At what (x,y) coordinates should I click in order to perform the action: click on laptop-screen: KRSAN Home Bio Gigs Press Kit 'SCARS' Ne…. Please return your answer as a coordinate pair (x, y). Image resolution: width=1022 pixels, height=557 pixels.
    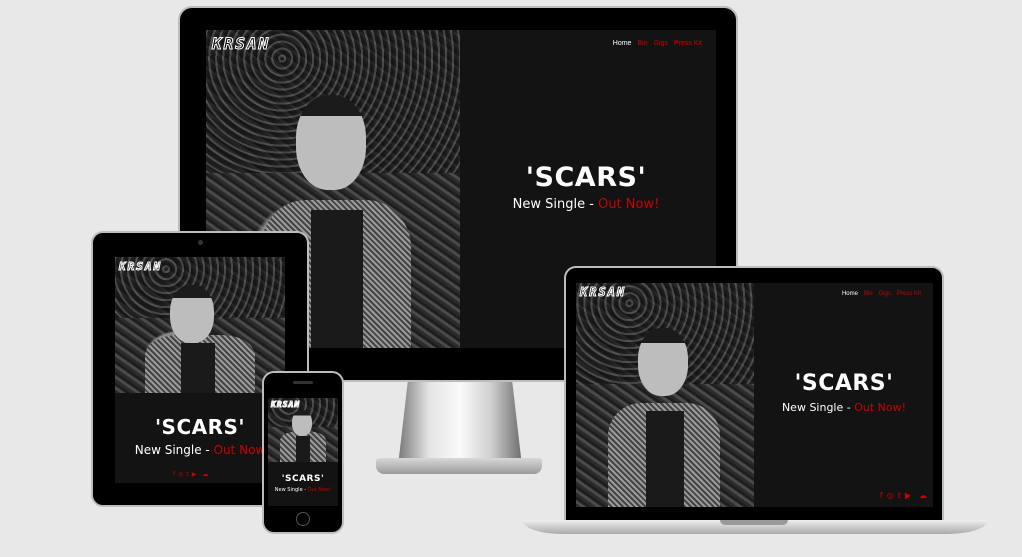
    Looking at the image, I should click on (754, 395).